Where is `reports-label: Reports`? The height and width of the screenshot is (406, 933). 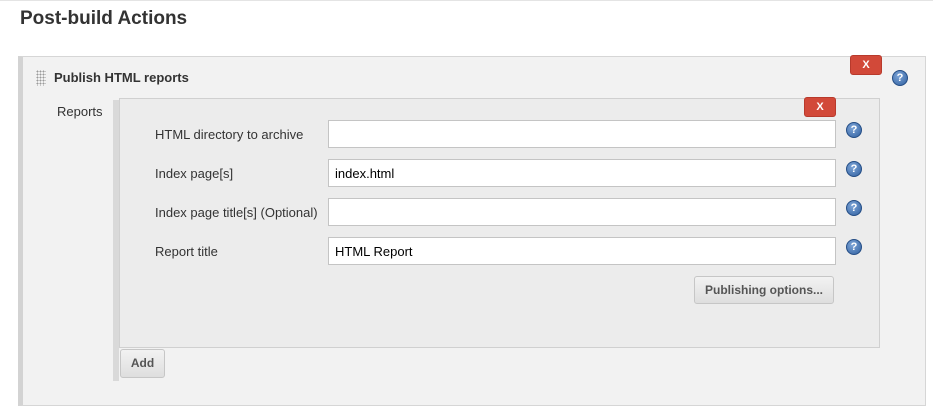 reports-label: Reports is located at coordinates (80, 111).